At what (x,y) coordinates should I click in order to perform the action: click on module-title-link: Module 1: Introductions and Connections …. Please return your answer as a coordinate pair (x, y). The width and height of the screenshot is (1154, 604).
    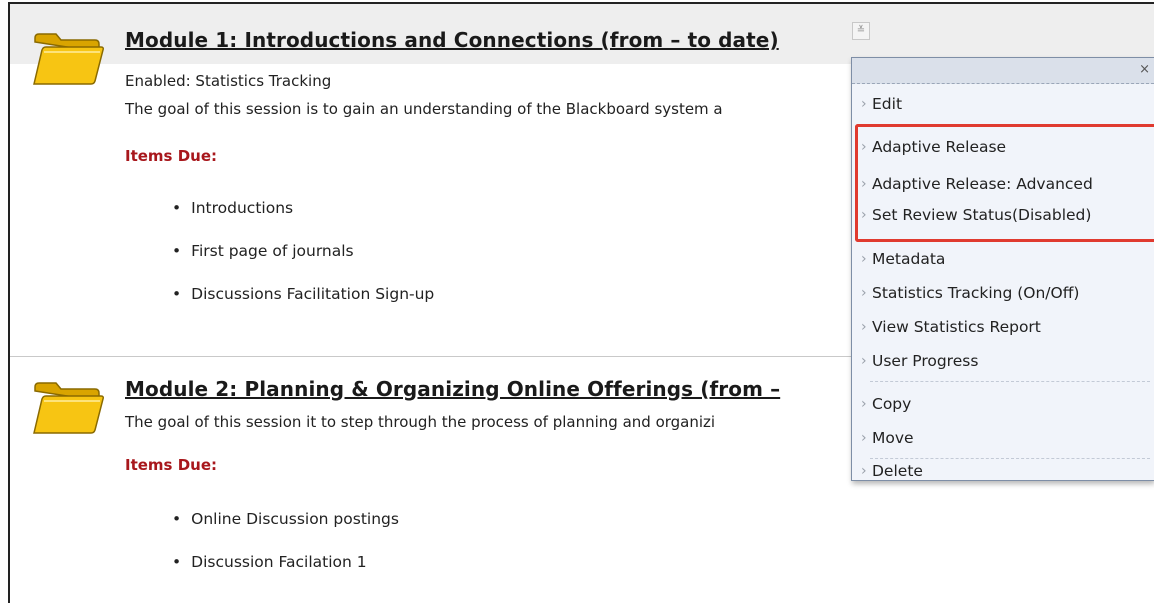
    Looking at the image, I should click on (452, 40).